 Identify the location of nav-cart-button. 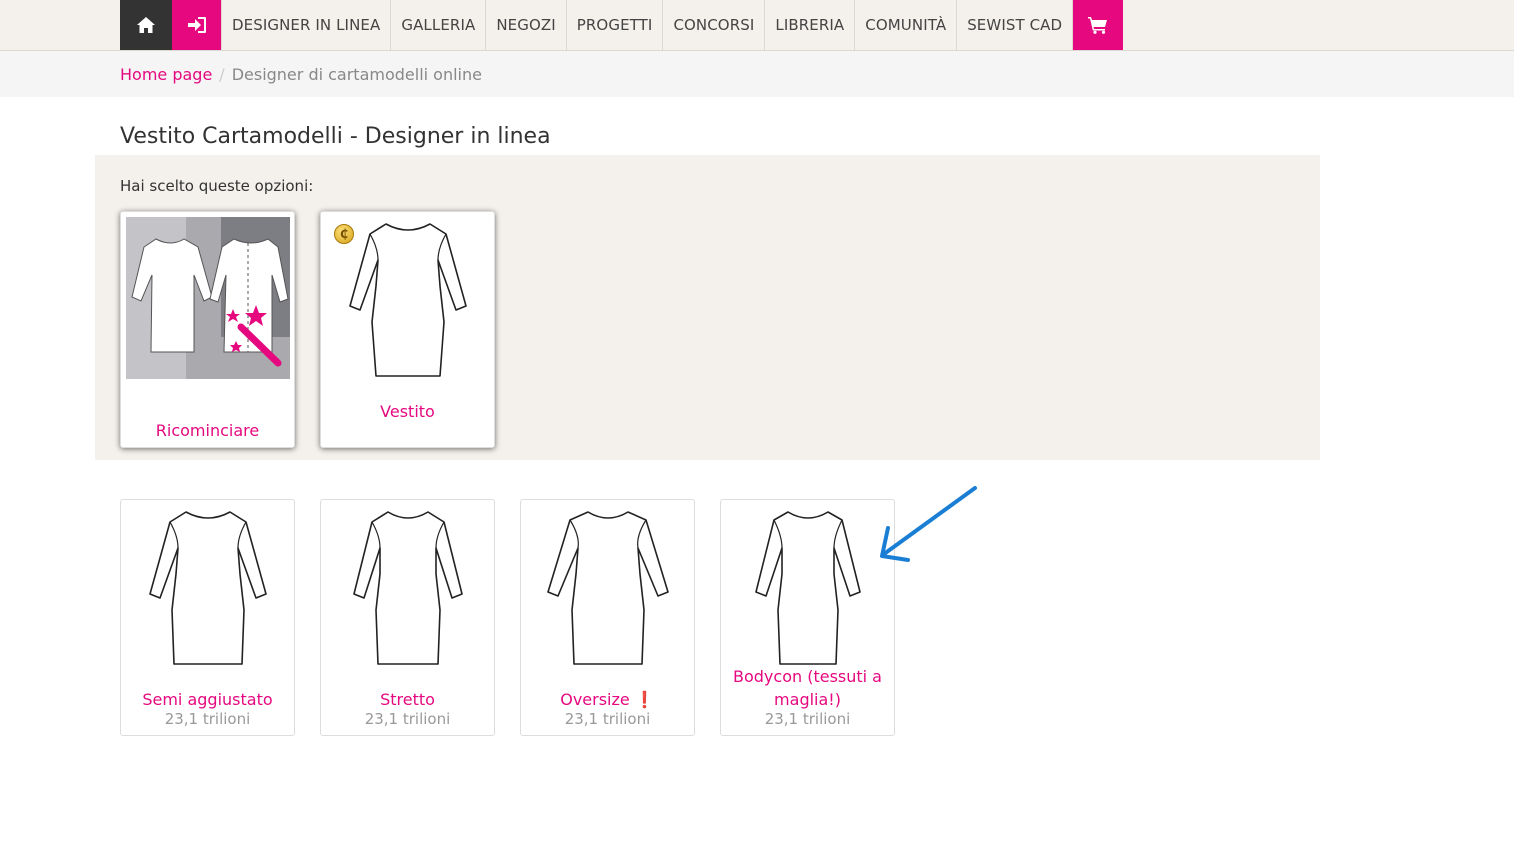
(1098, 25).